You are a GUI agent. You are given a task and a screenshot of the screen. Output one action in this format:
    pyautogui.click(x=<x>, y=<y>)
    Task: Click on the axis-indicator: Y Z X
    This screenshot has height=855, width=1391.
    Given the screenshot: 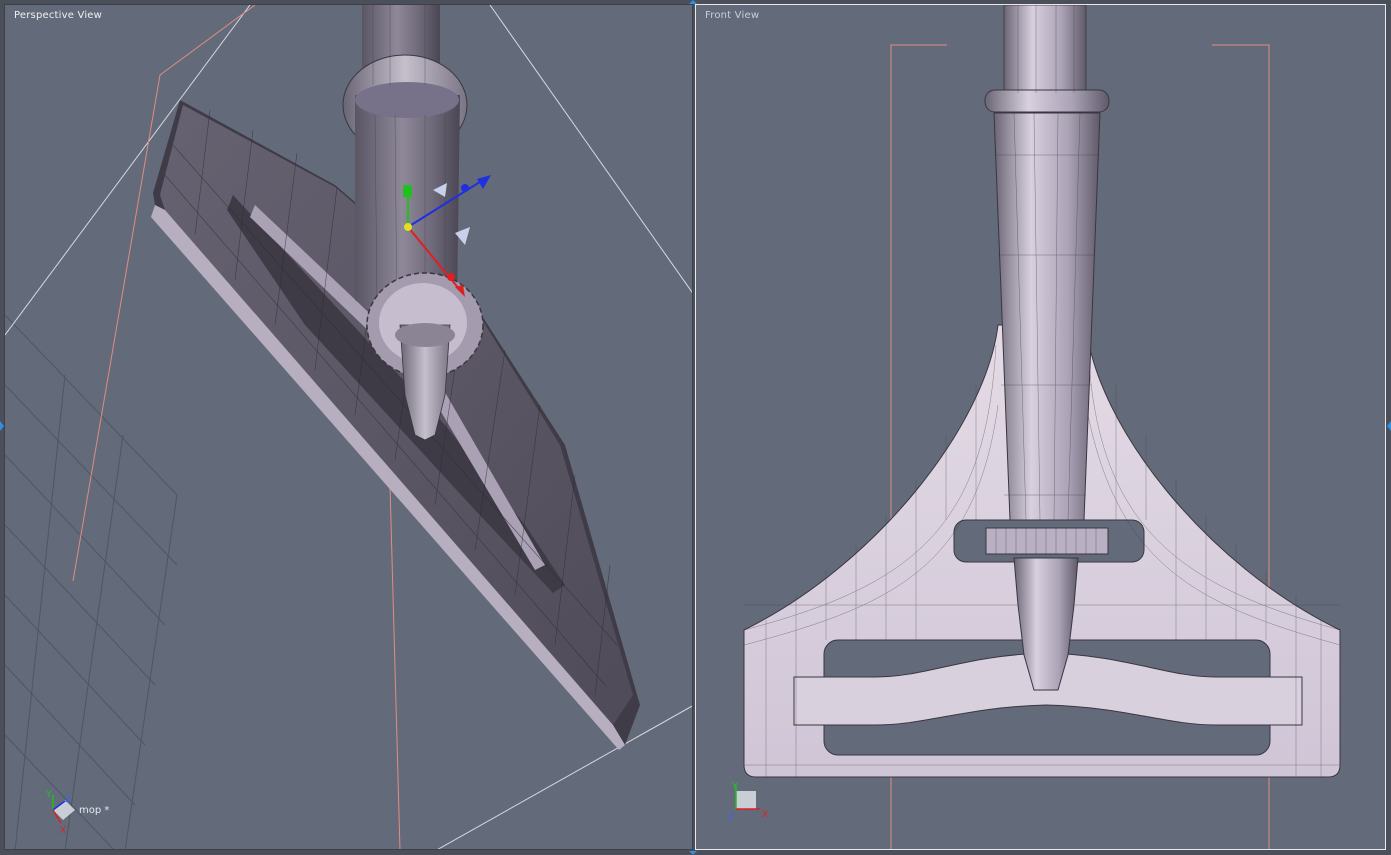 What is the action you would take?
    pyautogui.click(x=60, y=813)
    